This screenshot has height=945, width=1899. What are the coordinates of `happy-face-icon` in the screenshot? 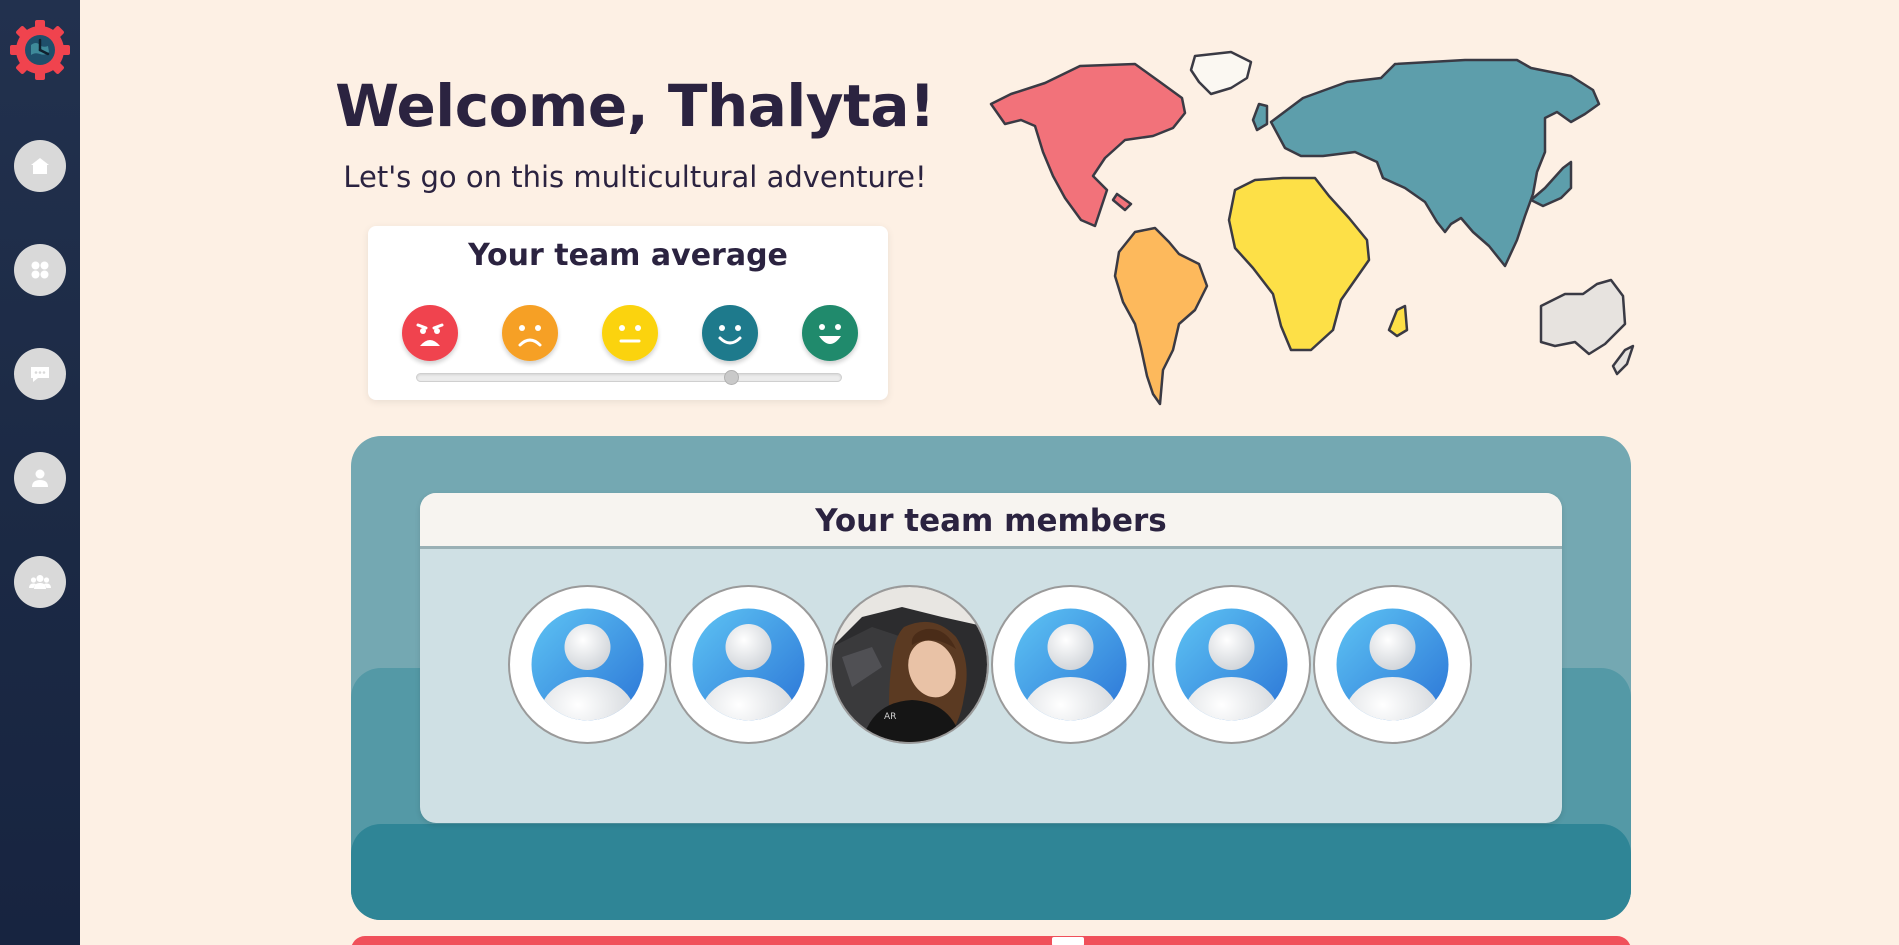 It's located at (730, 333).